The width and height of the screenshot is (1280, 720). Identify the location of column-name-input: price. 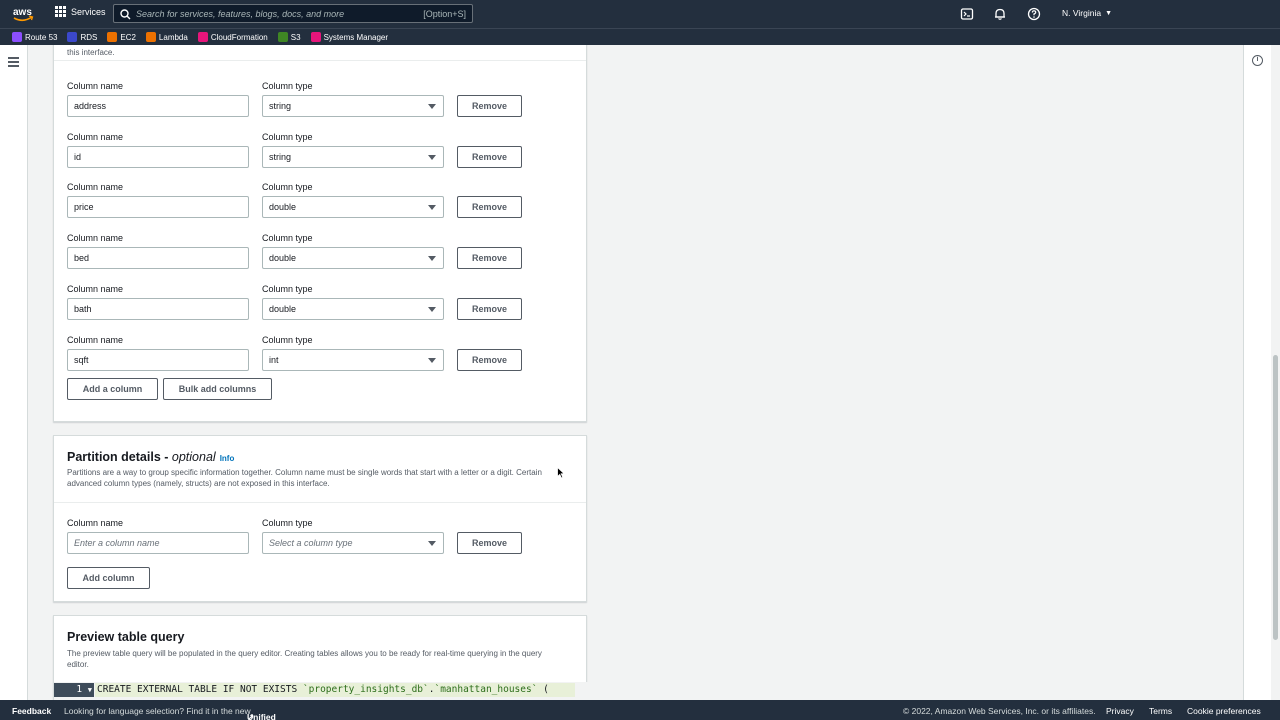
(158, 207).